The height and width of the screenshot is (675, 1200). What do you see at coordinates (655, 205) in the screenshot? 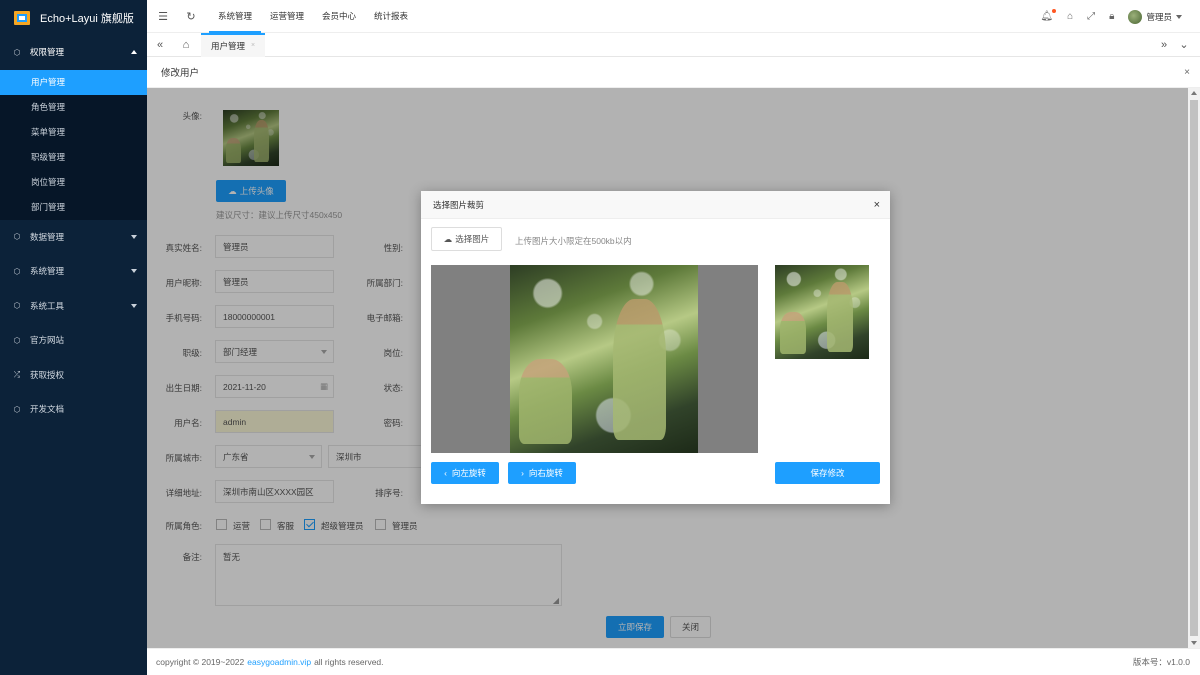
I see `dialog-header: 选择图片裁剪 ×` at bounding box center [655, 205].